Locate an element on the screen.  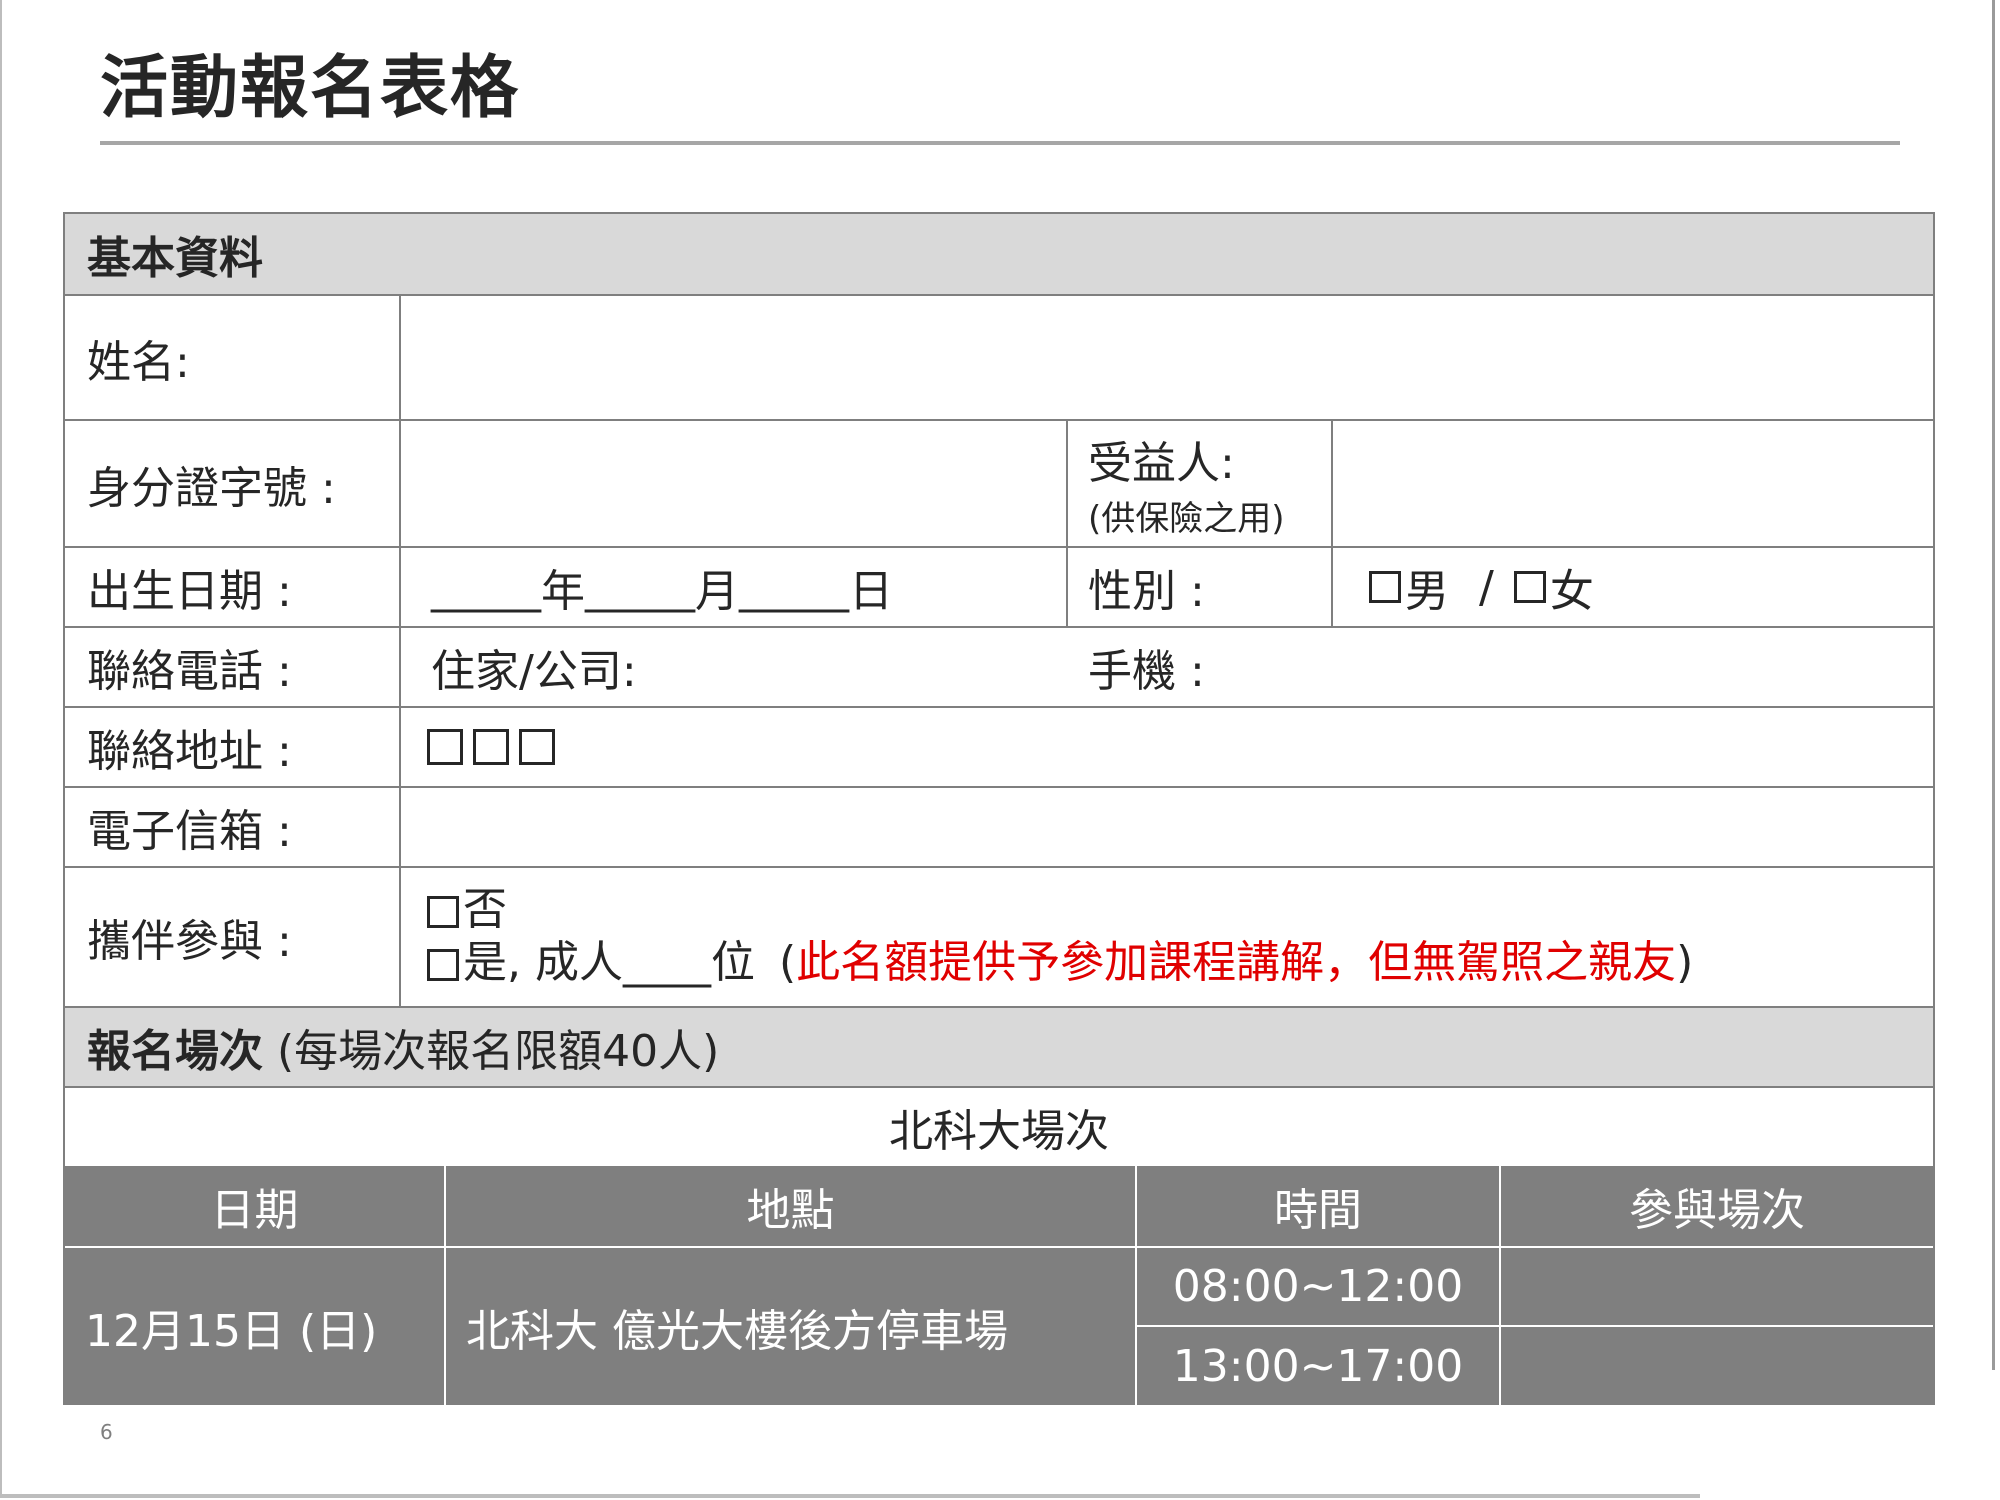
participation-morning-input is located at coordinates (1717, 1286).